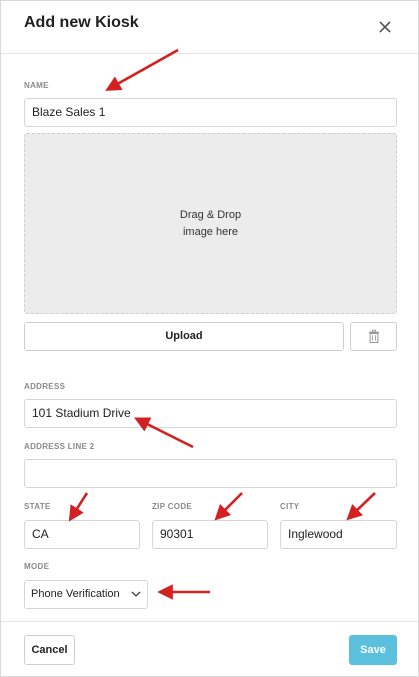  I want to click on dropzone-text: Drag & Drop image here, so click(210, 223).